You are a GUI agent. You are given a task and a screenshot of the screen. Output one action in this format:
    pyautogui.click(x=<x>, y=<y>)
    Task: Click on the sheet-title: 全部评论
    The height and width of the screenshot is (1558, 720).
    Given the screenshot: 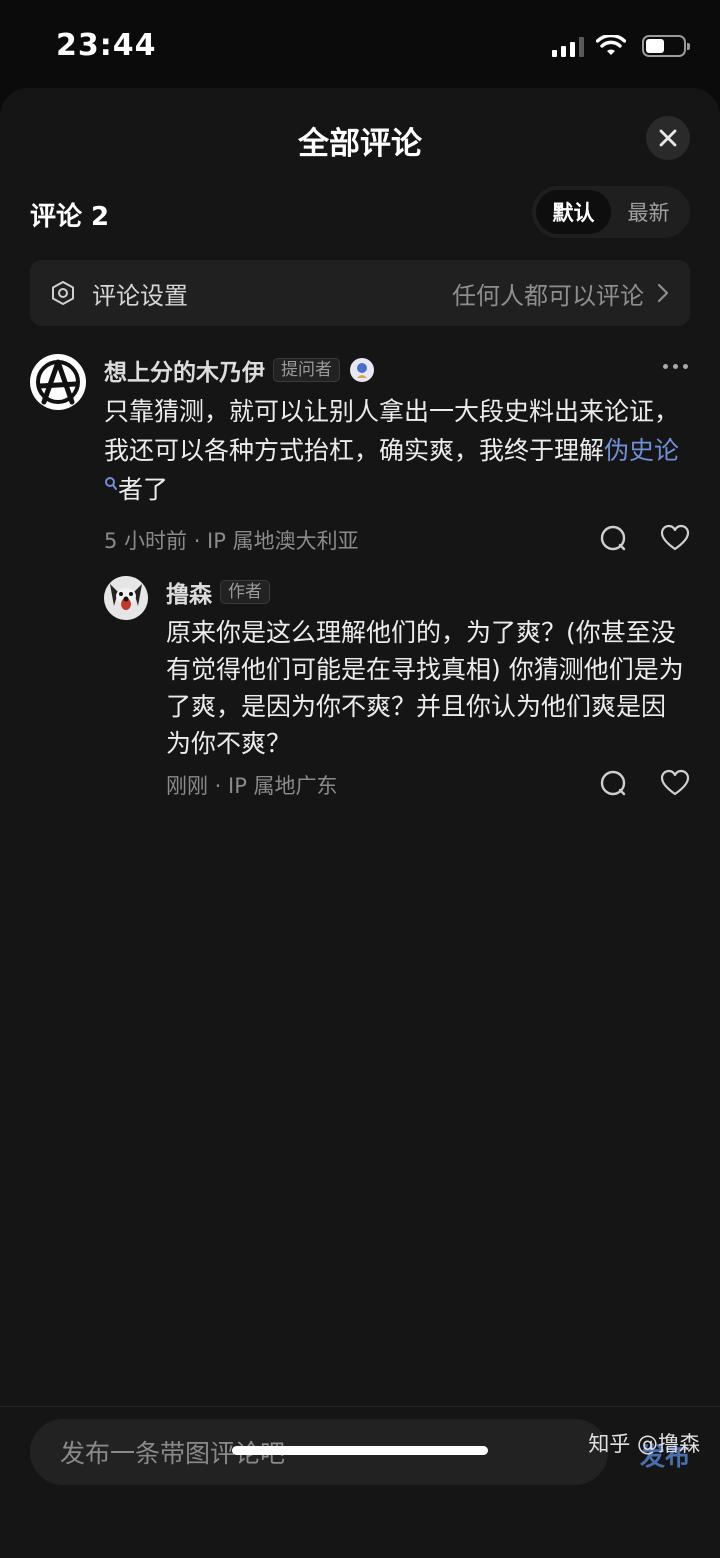 What is the action you would take?
    pyautogui.click(x=360, y=144)
    